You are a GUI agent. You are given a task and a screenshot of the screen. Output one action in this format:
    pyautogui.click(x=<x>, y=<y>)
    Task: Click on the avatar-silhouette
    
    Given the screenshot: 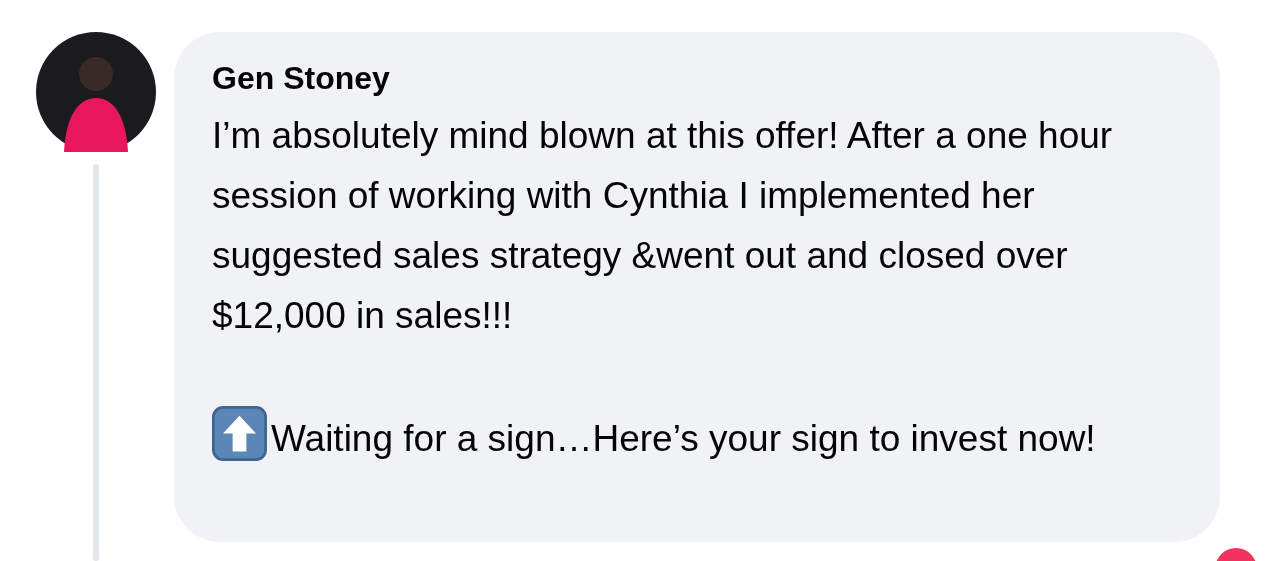 What is the action you would take?
    pyautogui.click(x=96, y=92)
    